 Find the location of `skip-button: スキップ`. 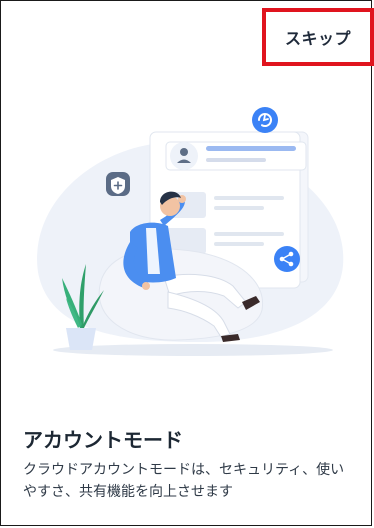

skip-button: スキップ is located at coordinates (318, 37).